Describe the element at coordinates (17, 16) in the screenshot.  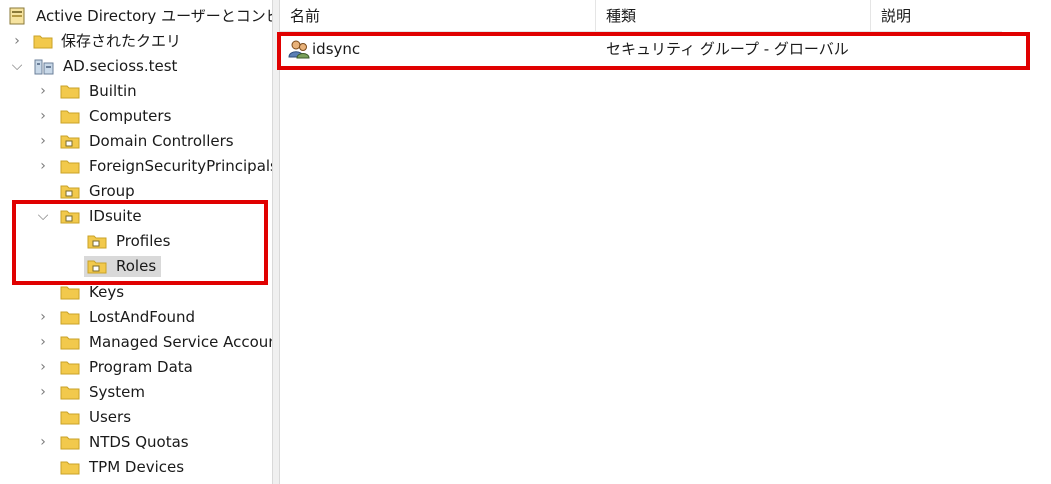
I see `ad-snapin-icon` at that location.